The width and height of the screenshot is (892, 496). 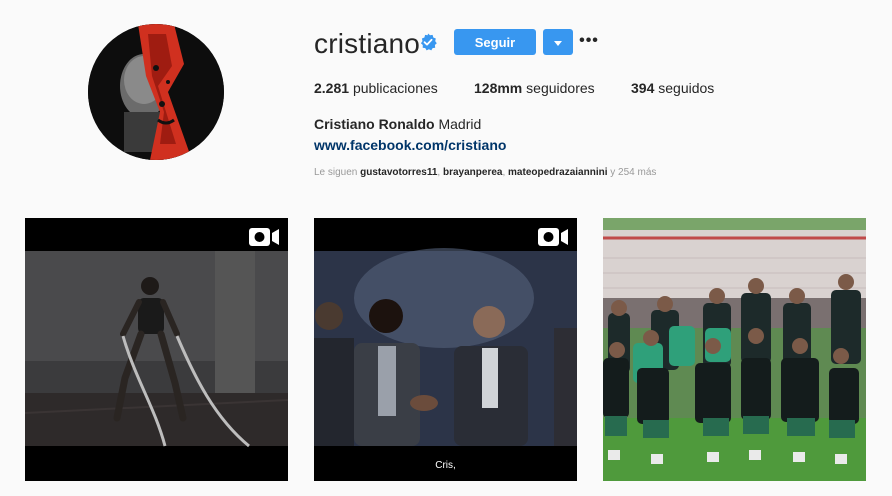 What do you see at coordinates (445, 465) in the screenshot?
I see `video-caption: Cris,` at bounding box center [445, 465].